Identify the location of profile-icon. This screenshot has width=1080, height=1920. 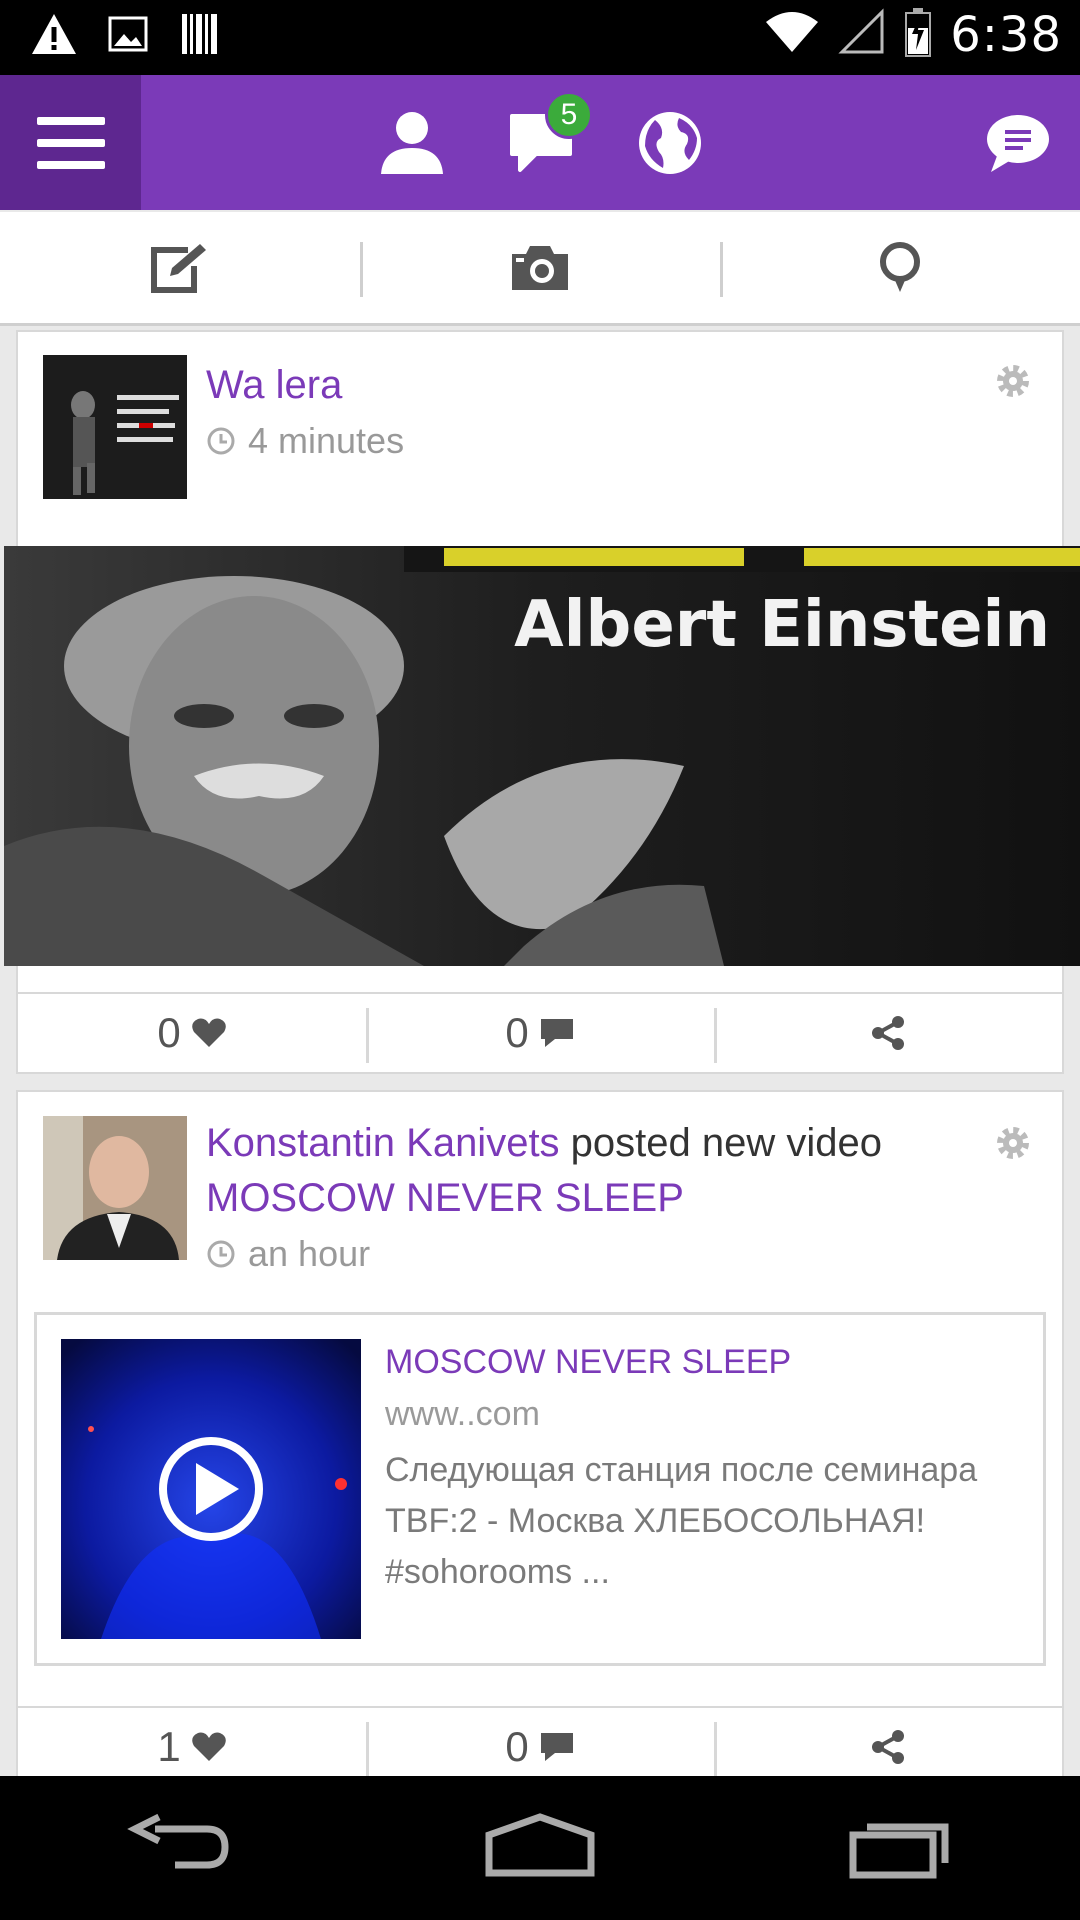
(412, 143).